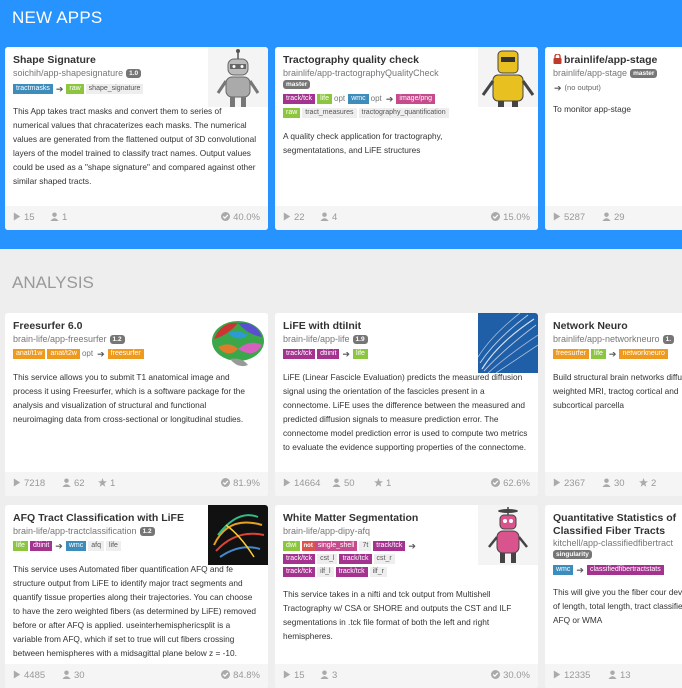 The width and height of the screenshot is (682, 688). I want to click on io-tags: wmc ➔ classifiedfibertractstats, so click(609, 570).